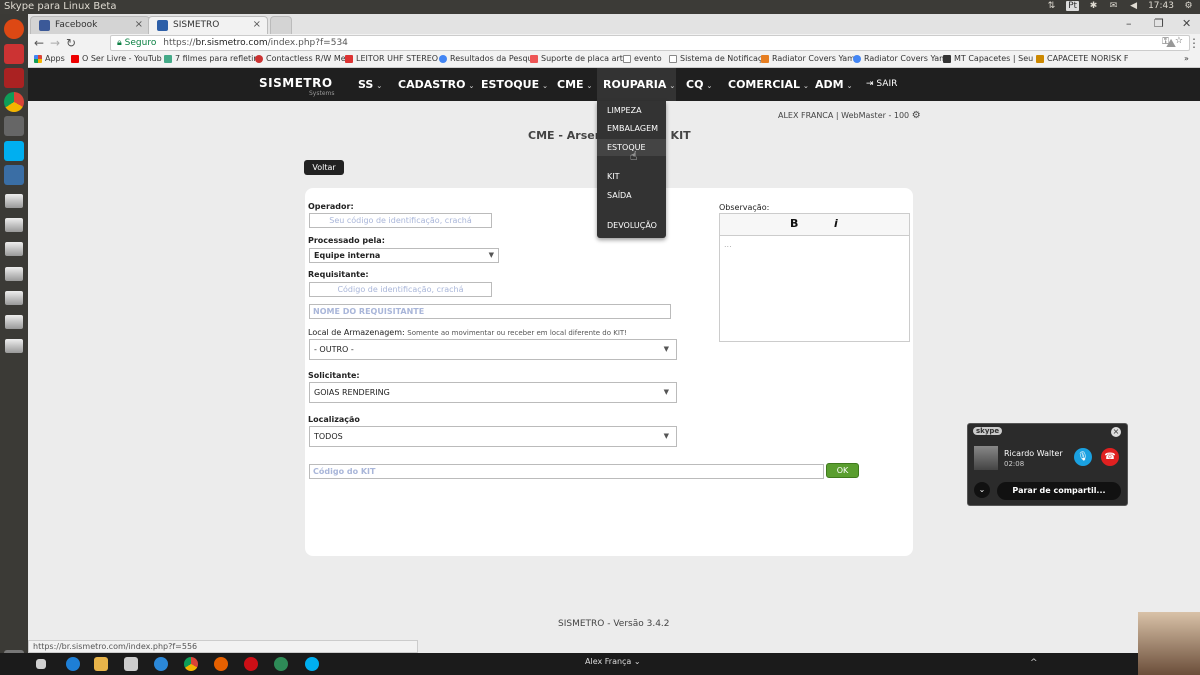  What do you see at coordinates (1171, 43) in the screenshot?
I see `extension-icon: ⛰` at bounding box center [1171, 43].